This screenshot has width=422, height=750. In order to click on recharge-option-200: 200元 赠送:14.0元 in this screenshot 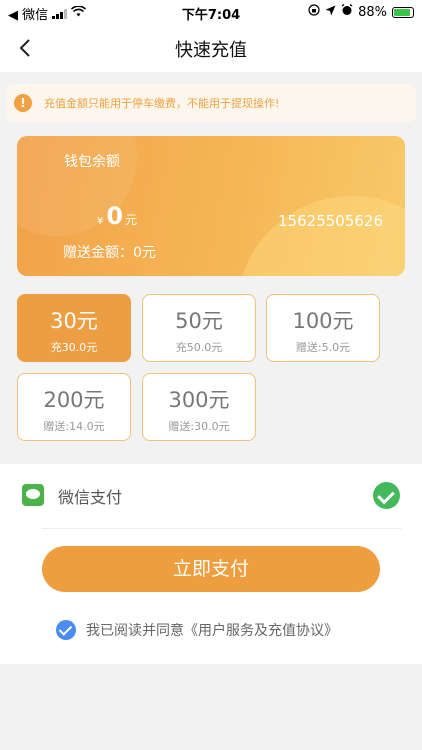, I will do `click(74, 407)`.